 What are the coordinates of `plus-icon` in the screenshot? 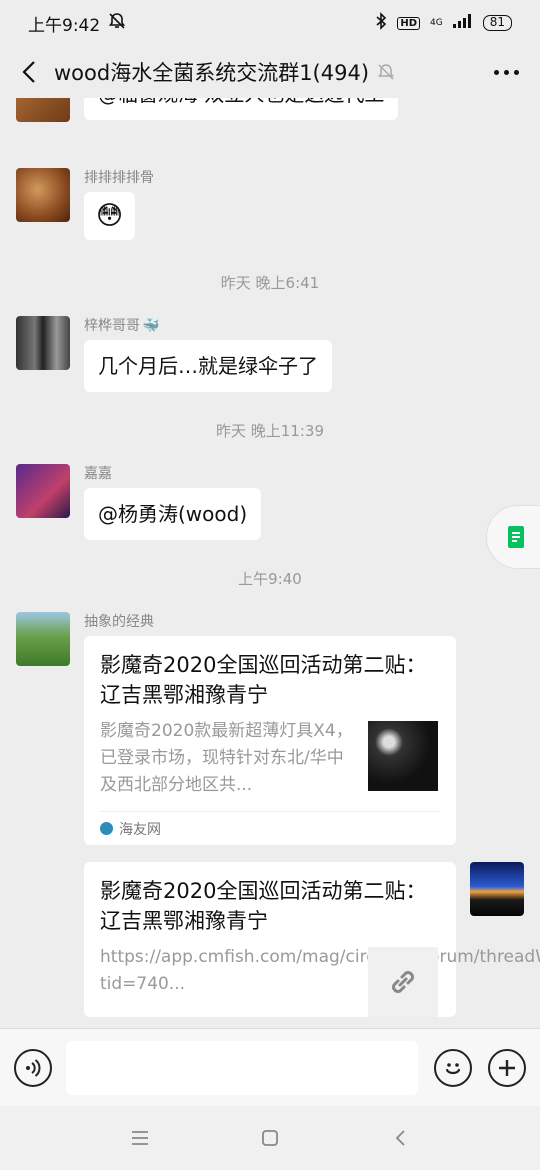 It's located at (507, 1067).